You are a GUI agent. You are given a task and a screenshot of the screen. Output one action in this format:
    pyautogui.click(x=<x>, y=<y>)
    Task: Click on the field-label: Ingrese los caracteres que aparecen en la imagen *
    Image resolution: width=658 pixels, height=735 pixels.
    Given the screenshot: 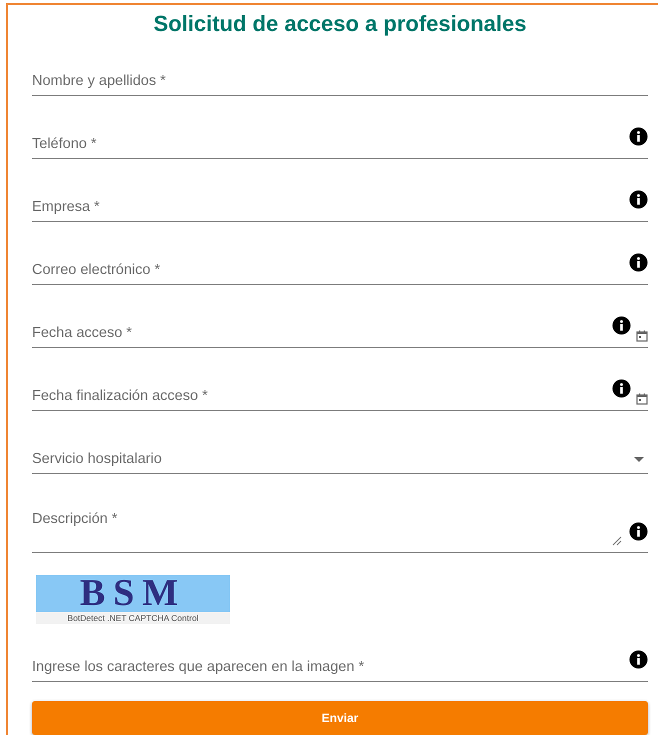 What is the action you would take?
    pyautogui.click(x=199, y=667)
    